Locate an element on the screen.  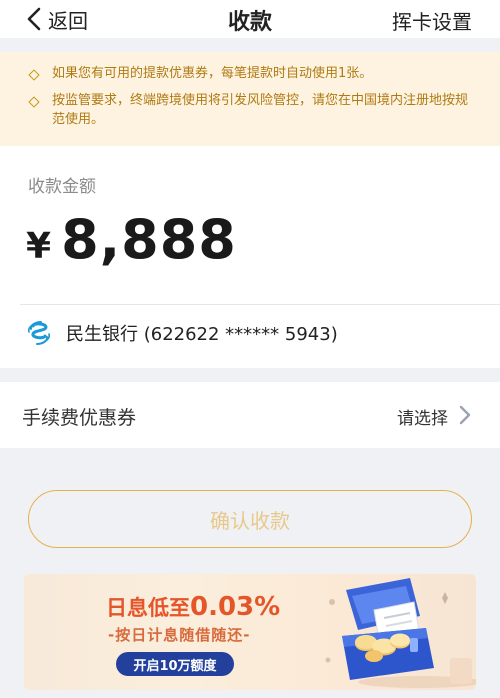
bank-account-selector: 民生银行 (622622 ****** 5943) is located at coordinates (182, 333).